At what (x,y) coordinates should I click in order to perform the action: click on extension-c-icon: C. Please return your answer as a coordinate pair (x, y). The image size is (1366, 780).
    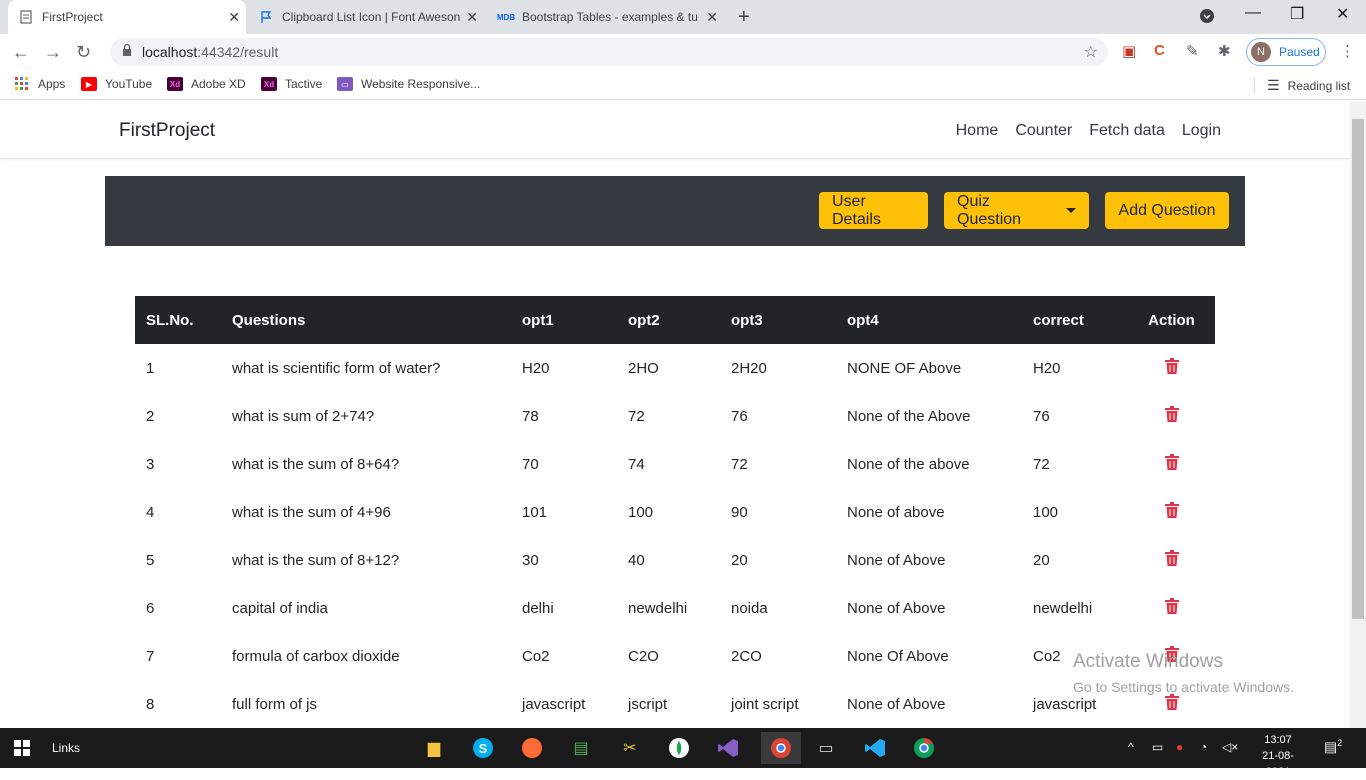
    Looking at the image, I should click on (1159, 50).